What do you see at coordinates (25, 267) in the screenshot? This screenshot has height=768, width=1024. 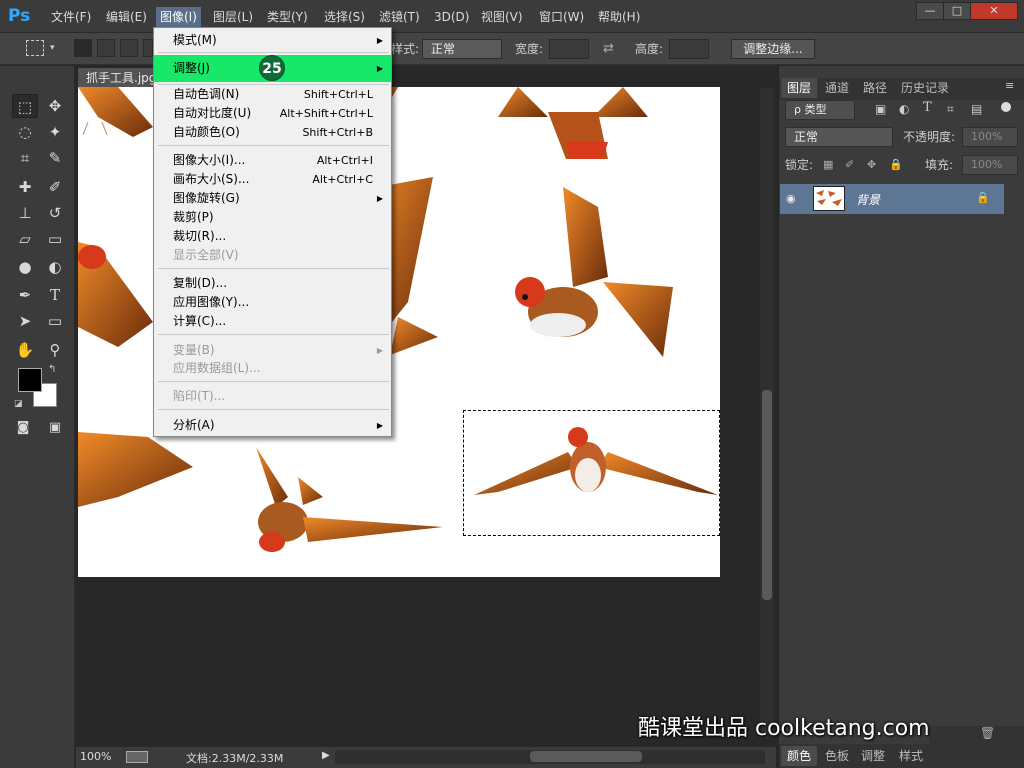 I see `blur-tool-icon: ●` at bounding box center [25, 267].